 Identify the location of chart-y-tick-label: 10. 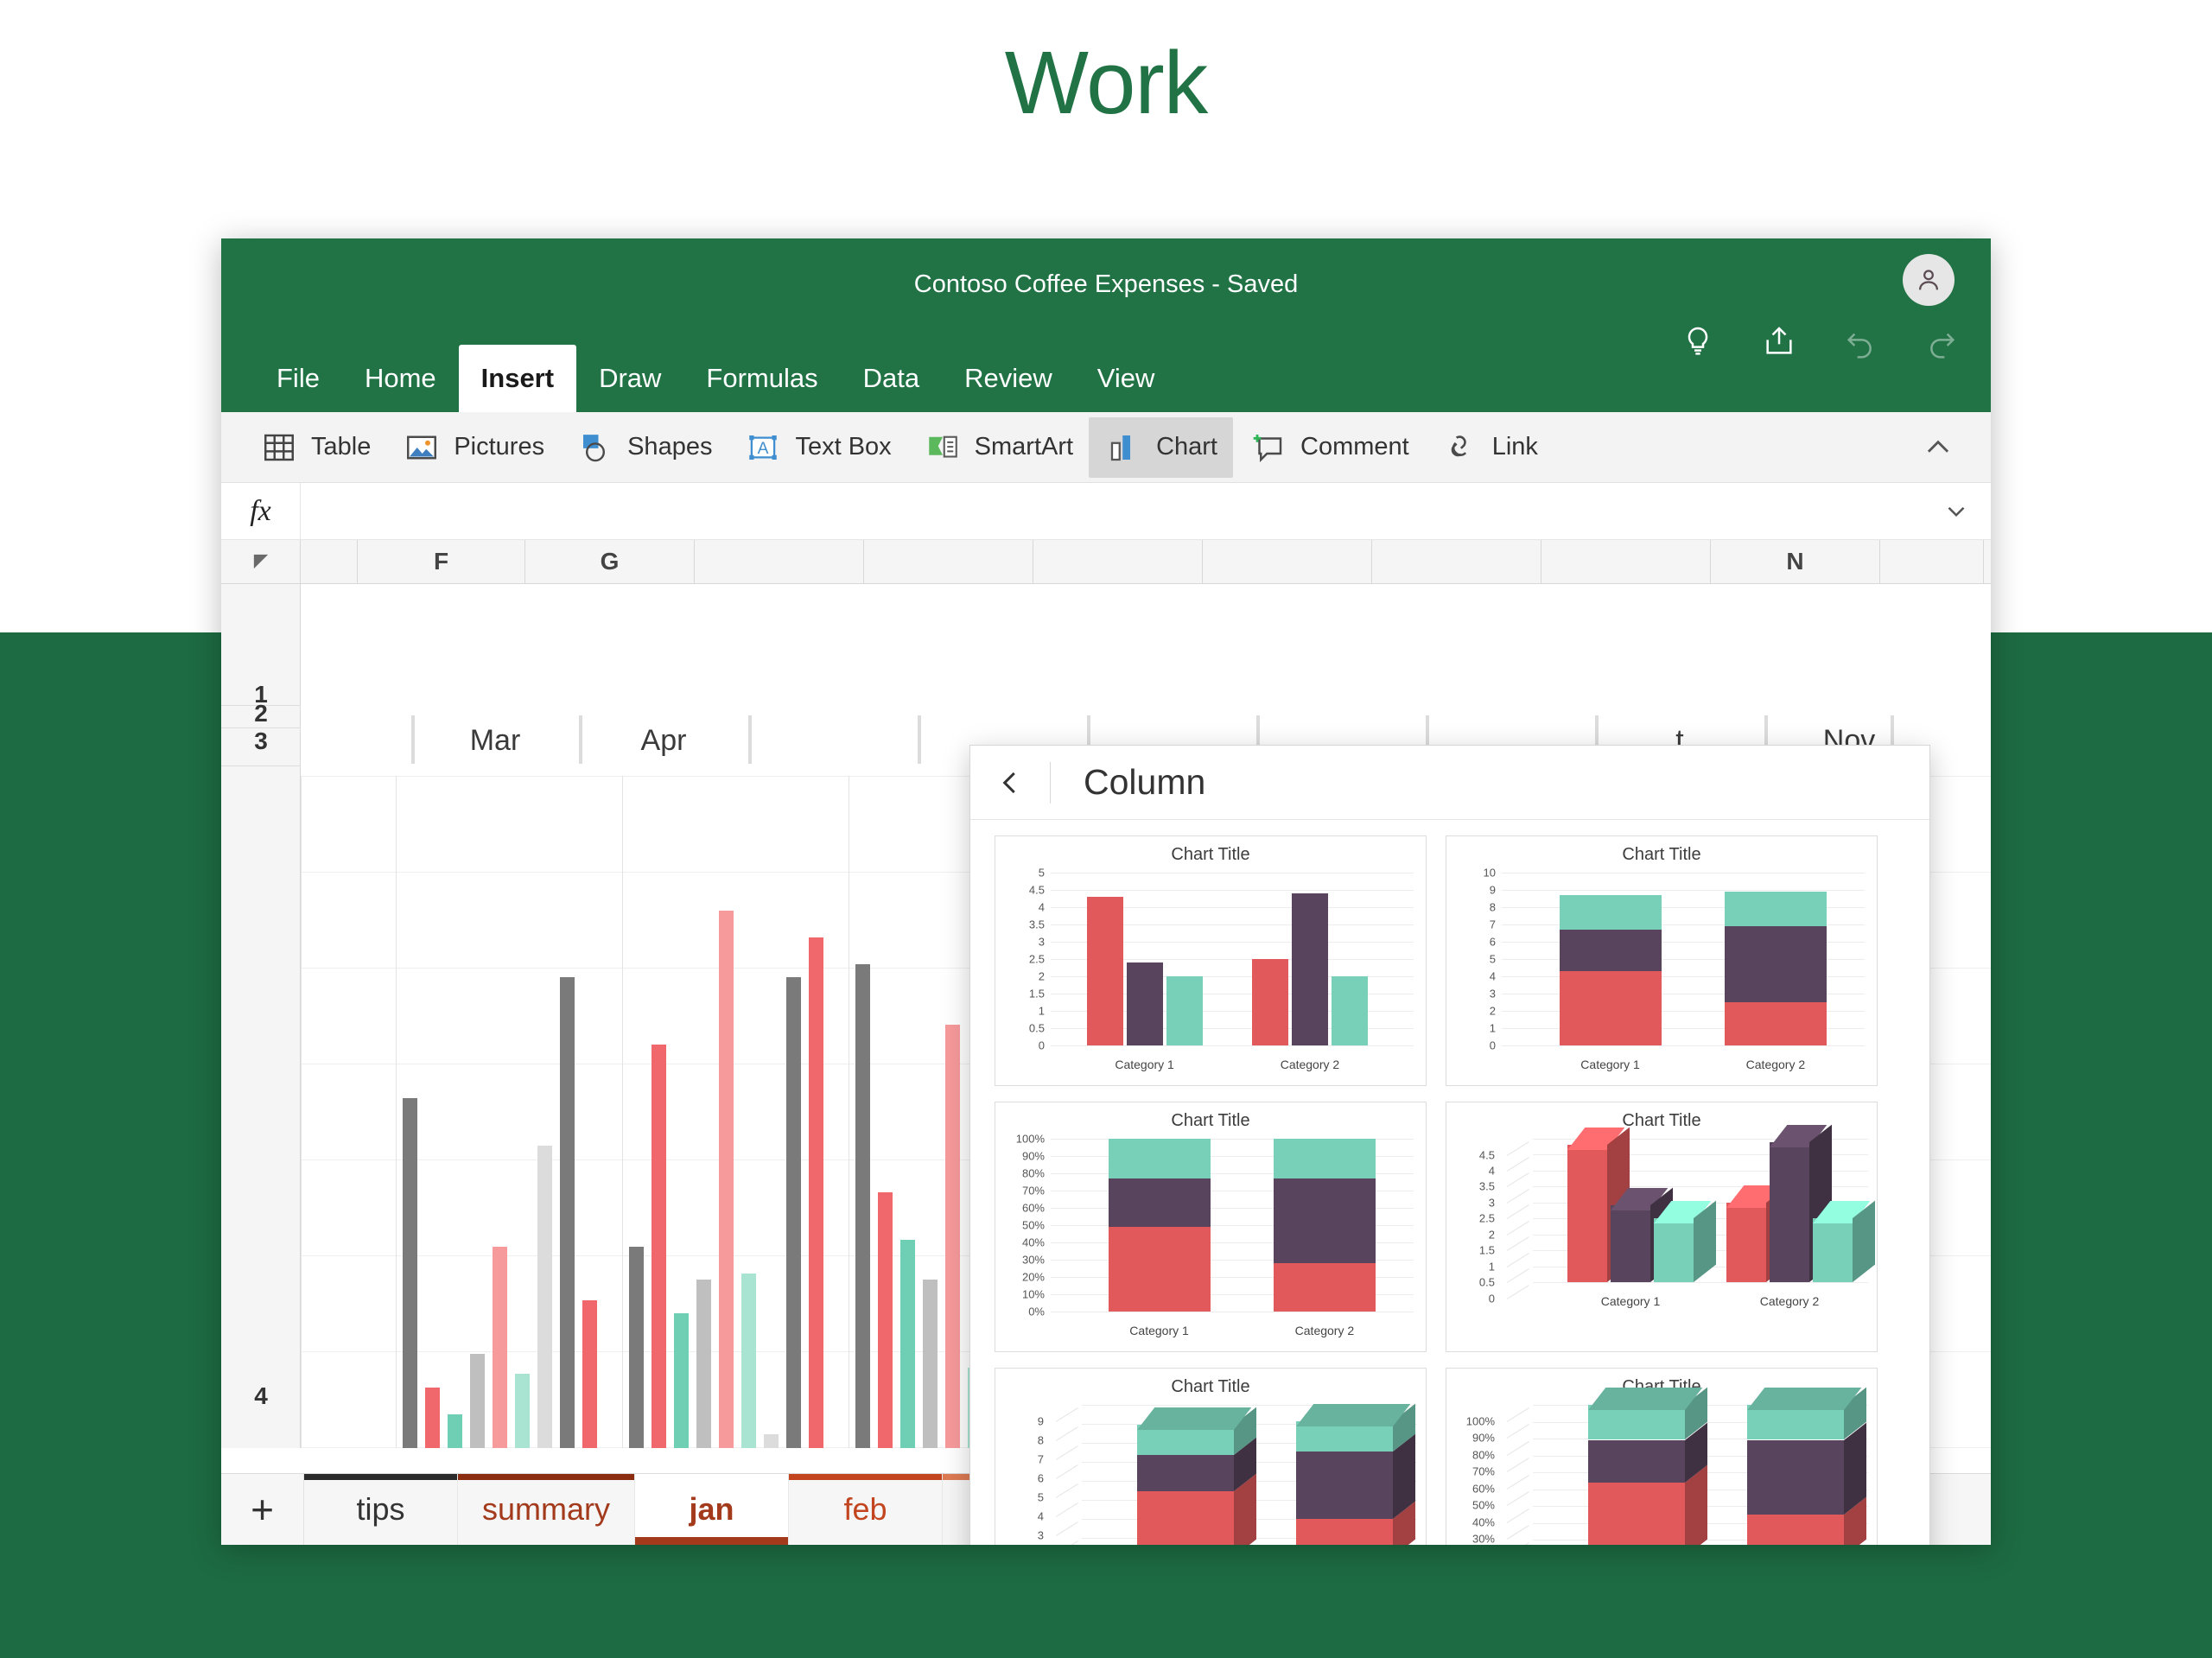
(1489, 873).